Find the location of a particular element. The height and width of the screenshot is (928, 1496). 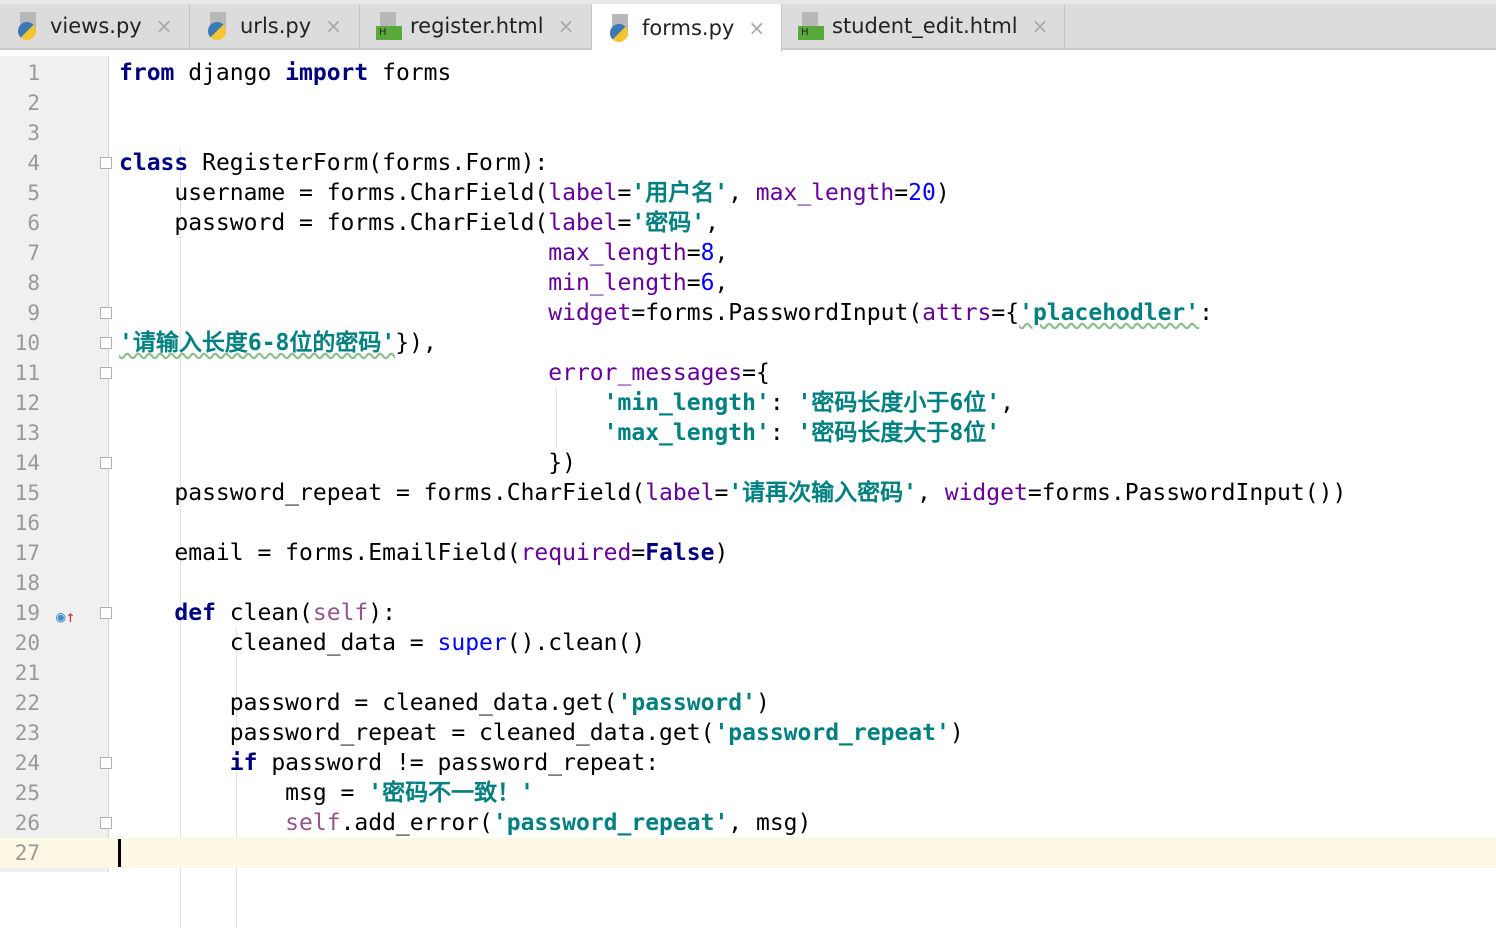

code-line: 13 'max_length': '密码长度大于8位' is located at coordinates (748, 433).